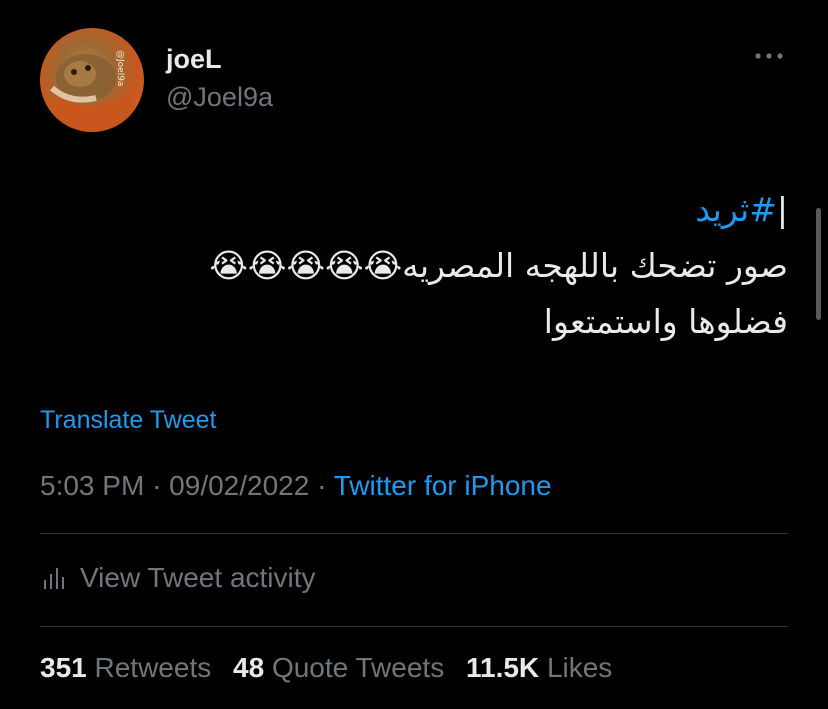  Describe the element at coordinates (736, 209) in the screenshot. I see `hashtag-link: #ثريد` at that location.